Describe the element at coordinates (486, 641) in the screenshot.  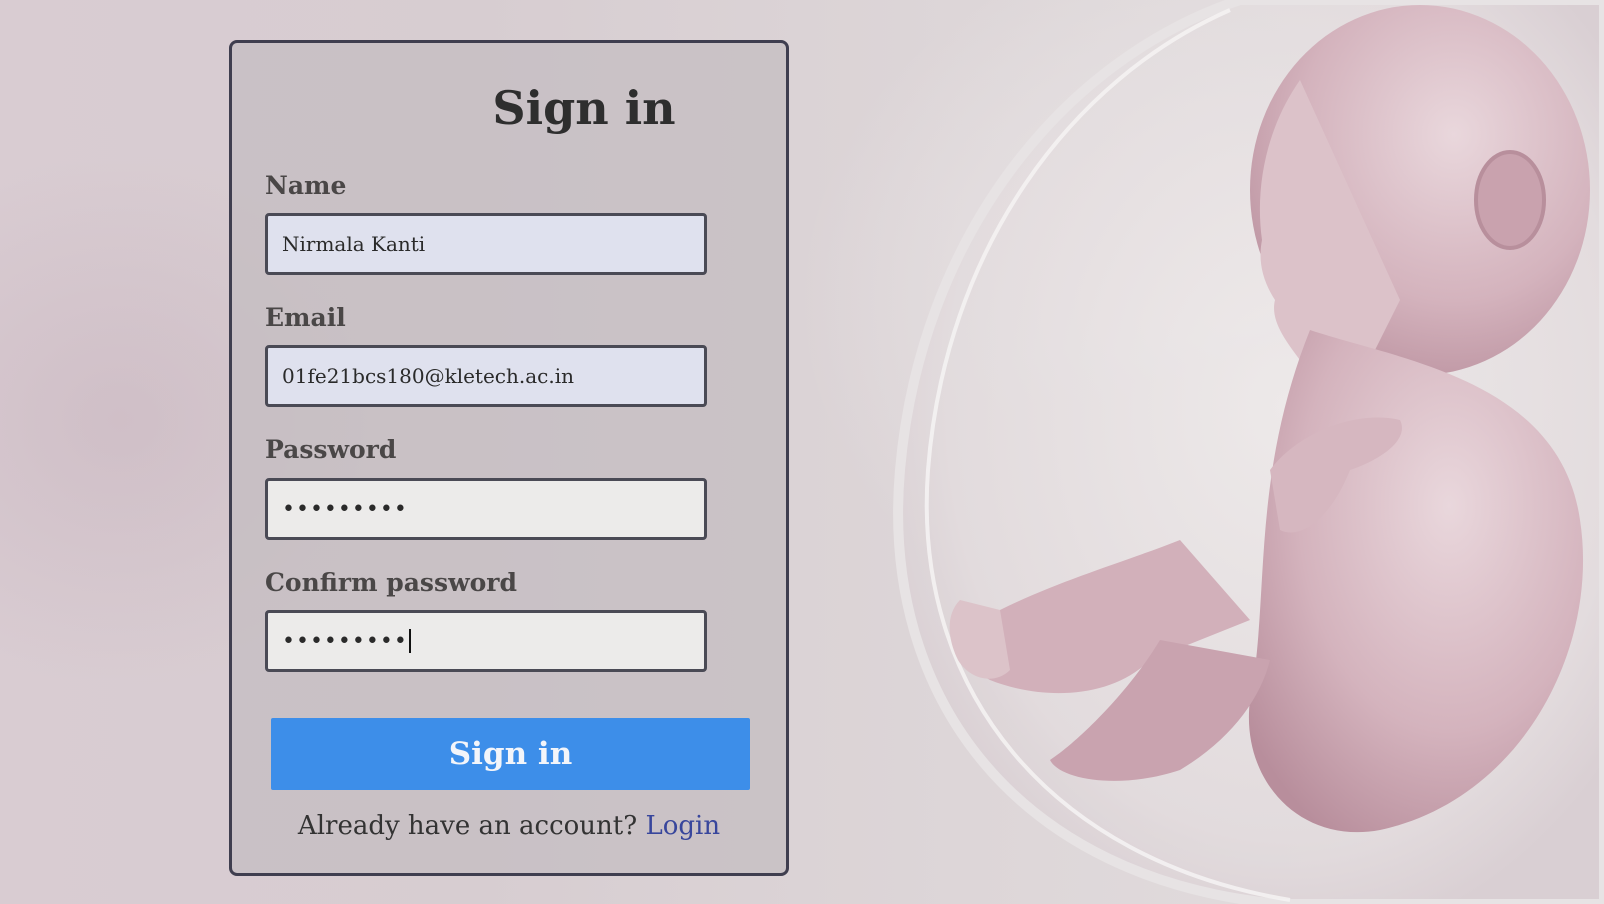
I see `confirm-password-field: •••••••••` at that location.